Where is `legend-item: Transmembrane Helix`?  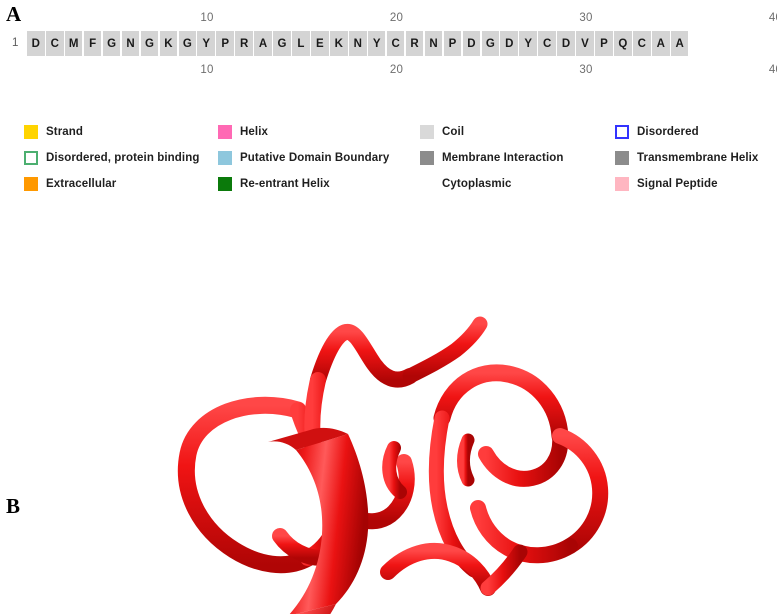
legend-item: Transmembrane Helix is located at coordinates (686, 157).